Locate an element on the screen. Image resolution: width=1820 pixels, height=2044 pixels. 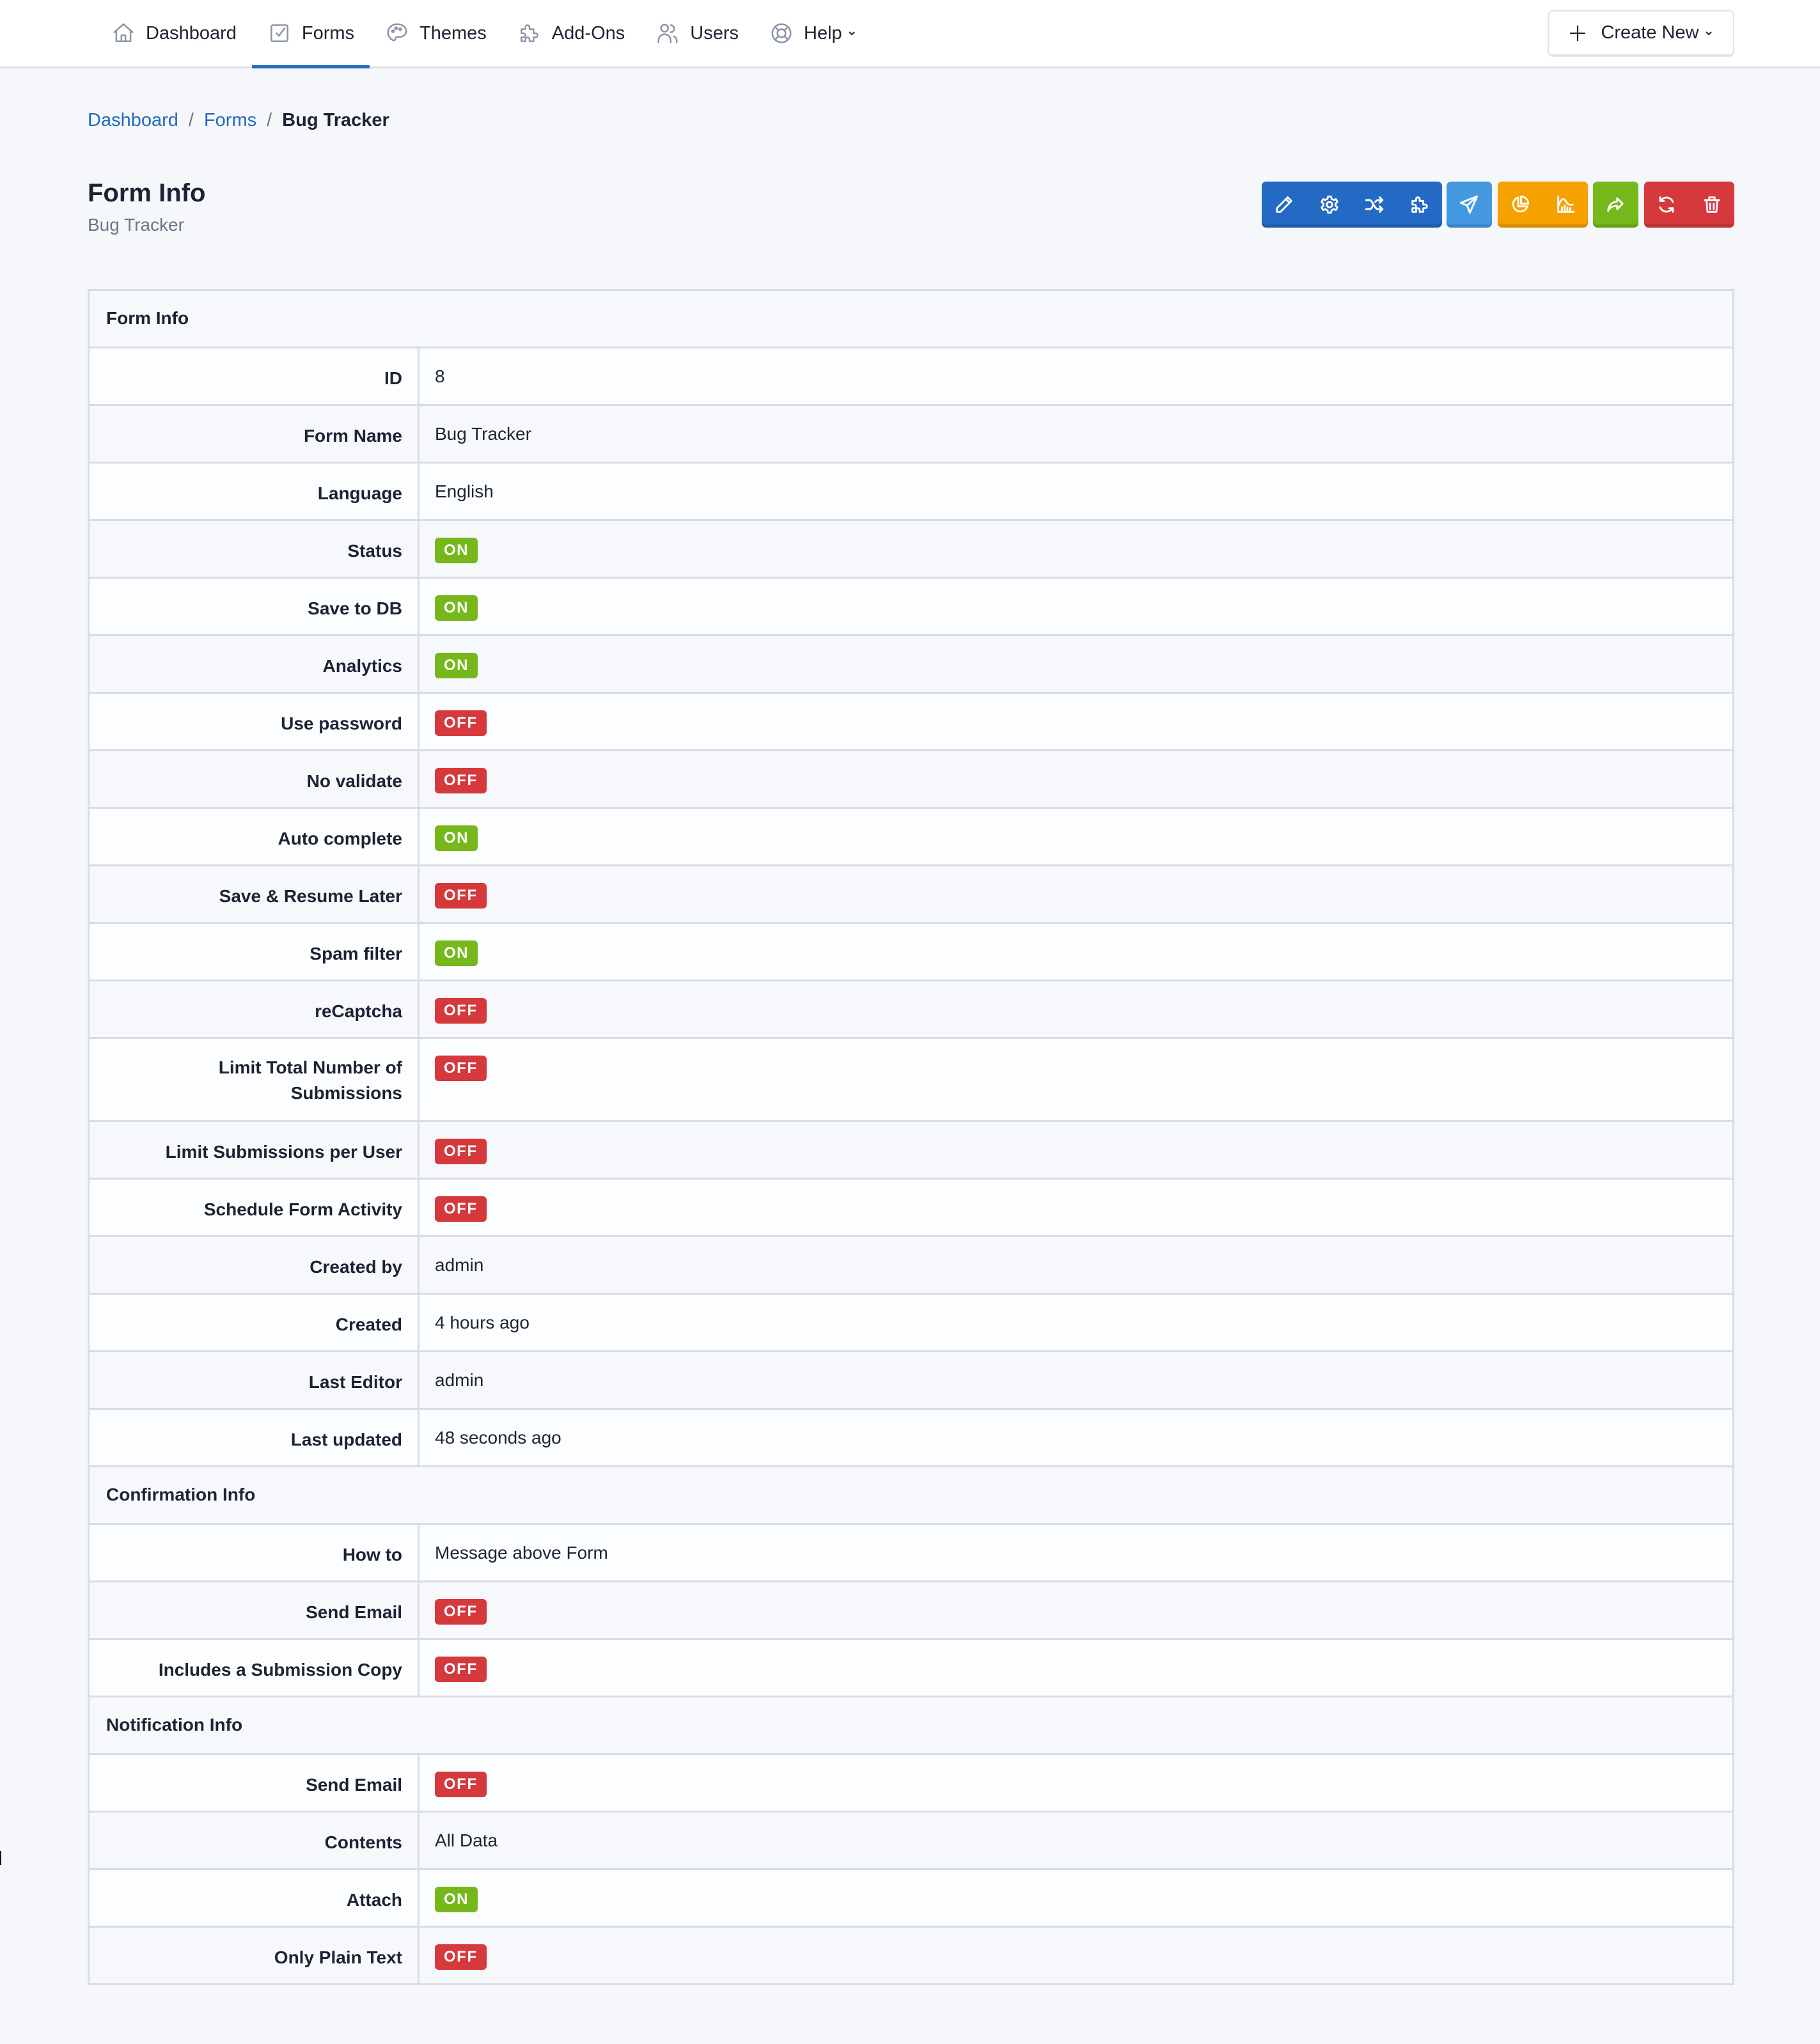
row-label: Created by is located at coordinates (254, 1264).